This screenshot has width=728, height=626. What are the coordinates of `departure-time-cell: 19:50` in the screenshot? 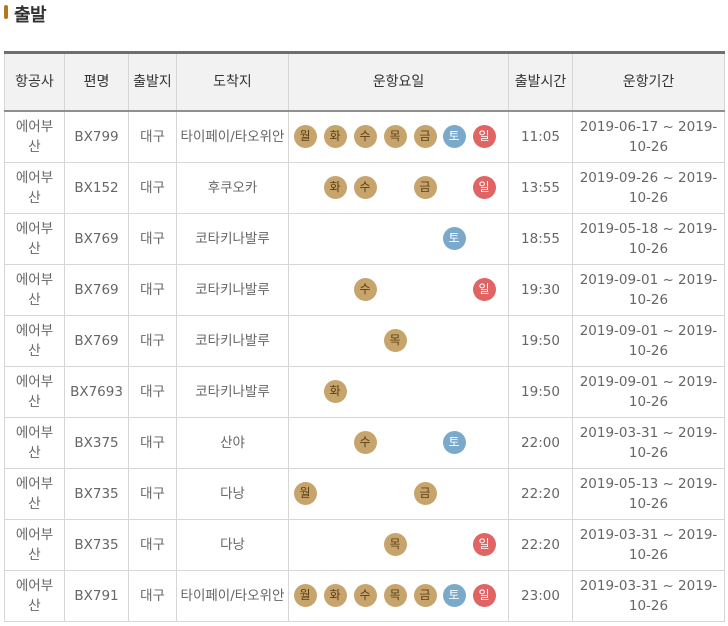 It's located at (540, 341).